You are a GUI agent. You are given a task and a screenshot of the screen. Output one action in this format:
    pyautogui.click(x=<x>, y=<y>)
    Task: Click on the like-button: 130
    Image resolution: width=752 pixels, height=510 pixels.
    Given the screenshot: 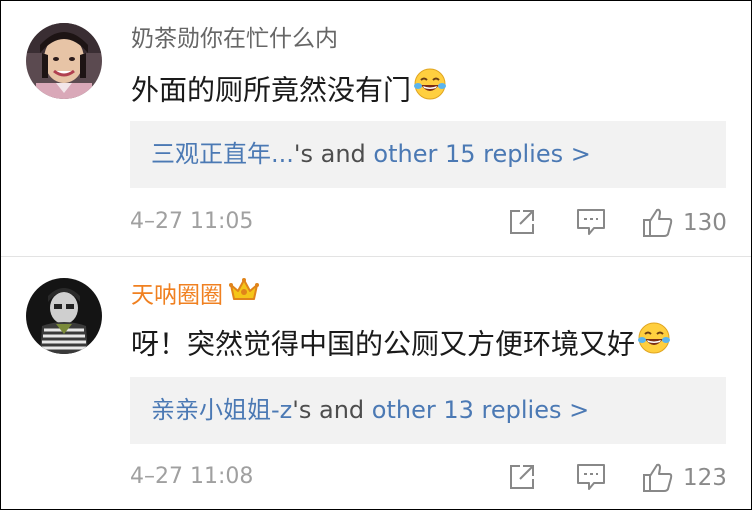 What is the action you would take?
    pyautogui.click(x=687, y=223)
    